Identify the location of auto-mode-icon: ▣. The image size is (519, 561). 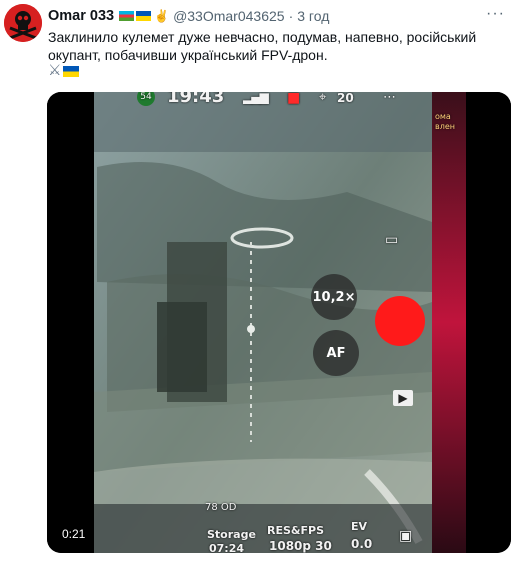
(405, 536).